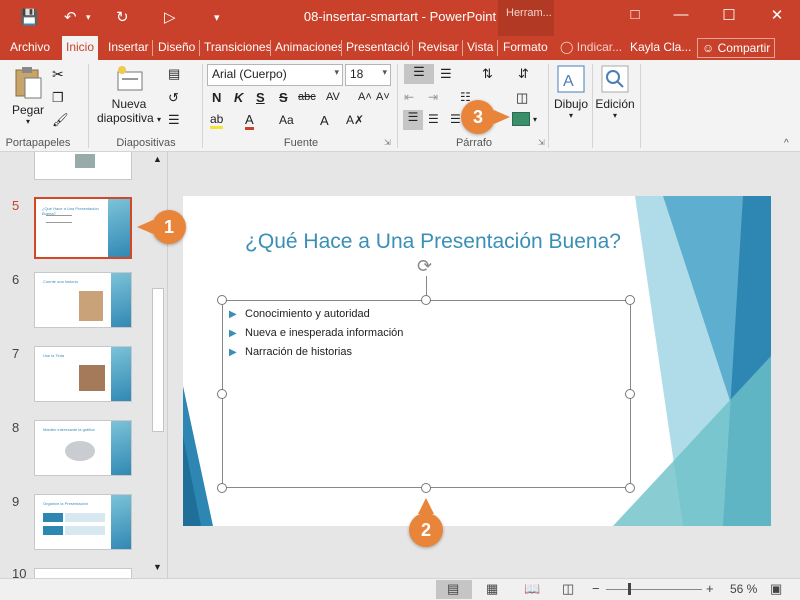 This screenshot has width=800, height=600. Describe the element at coordinates (786, 143) in the screenshot. I see `collapse-ribbon-icon: ^` at that location.